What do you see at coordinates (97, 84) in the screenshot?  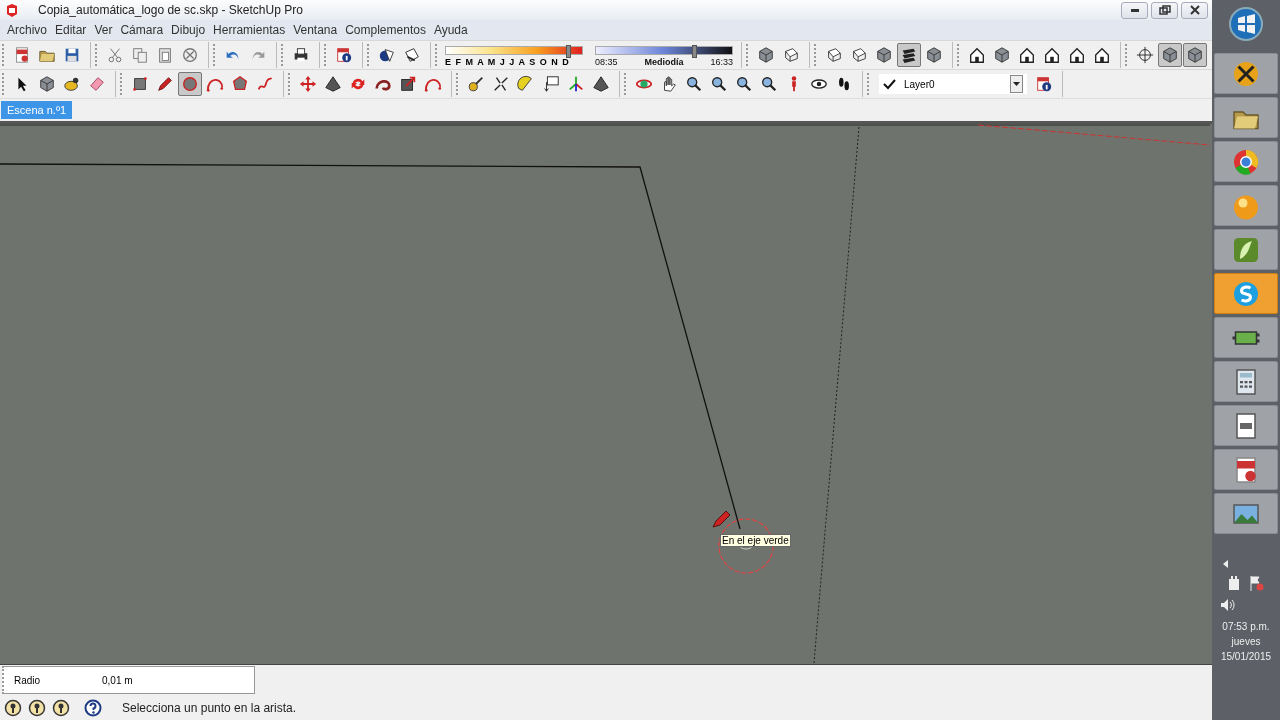 I see `eraser-icon` at bounding box center [97, 84].